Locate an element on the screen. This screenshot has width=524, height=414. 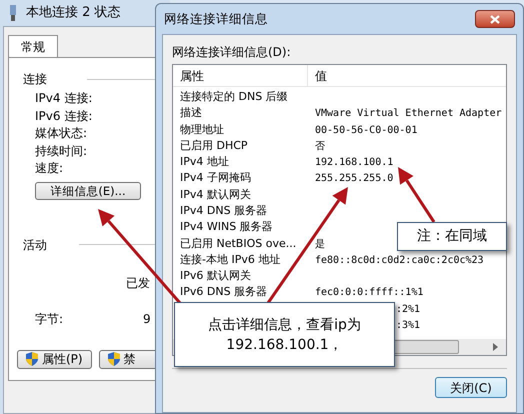
property-cell: 连接特定的 DNS 后缀 is located at coordinates (234, 96).